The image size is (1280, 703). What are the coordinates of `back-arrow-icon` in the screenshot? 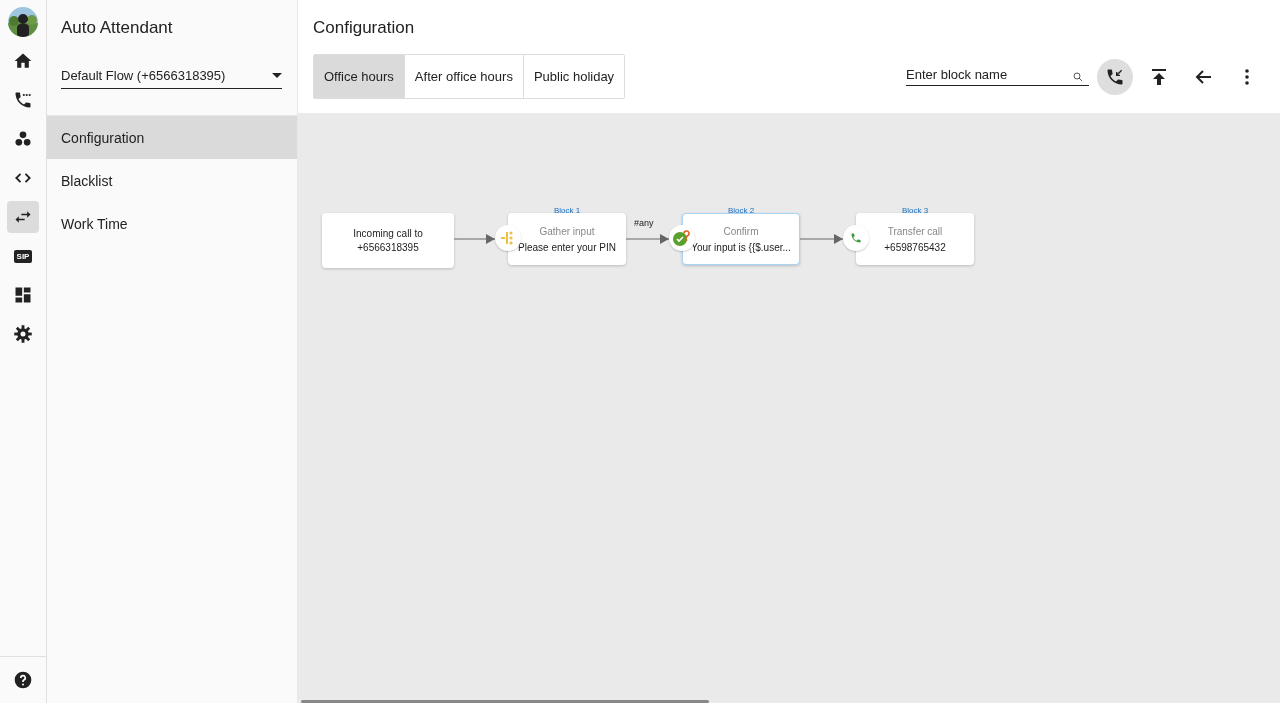 It's located at (1203, 76).